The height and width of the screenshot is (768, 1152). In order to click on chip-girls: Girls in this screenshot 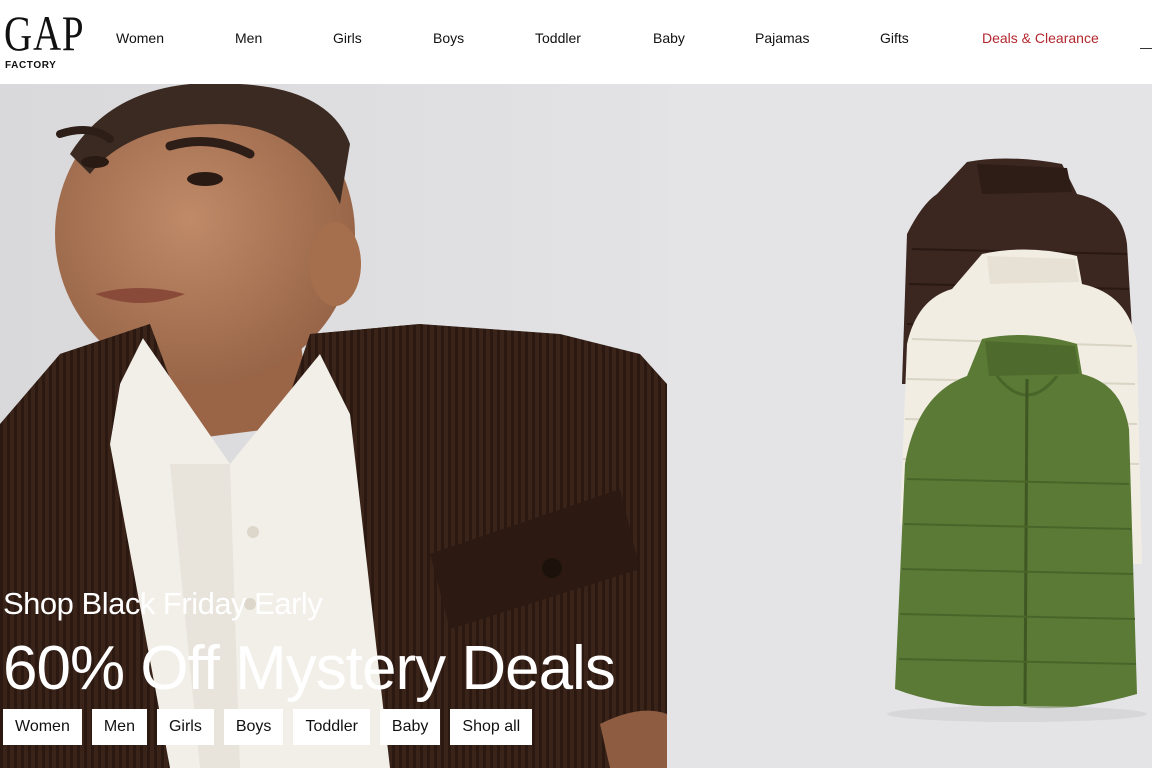, I will do `click(185, 727)`.